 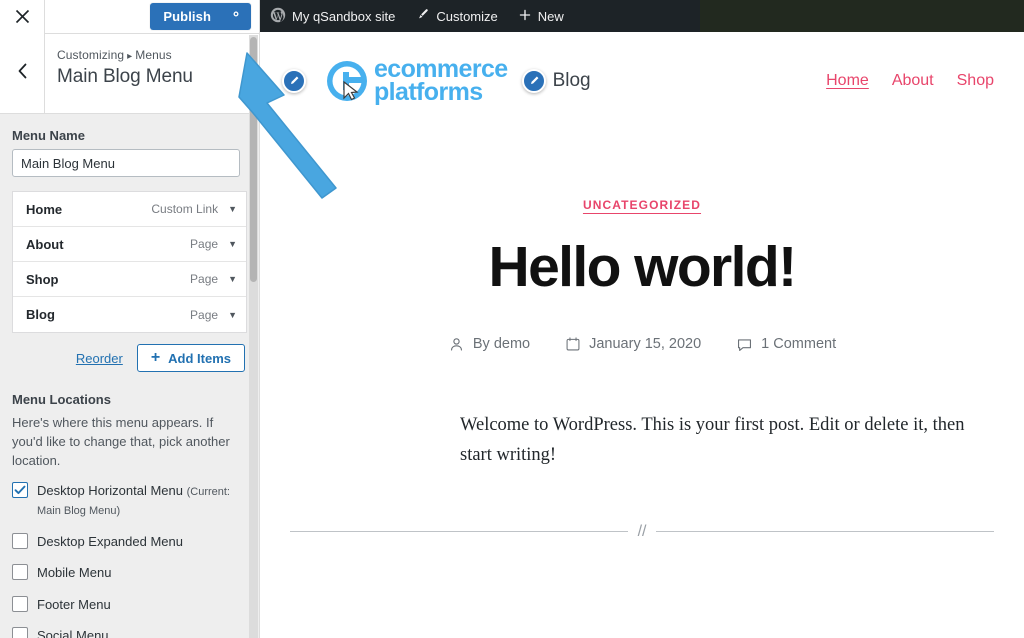 What do you see at coordinates (20, 572) in the screenshot?
I see `checkbox-mobile-menu` at bounding box center [20, 572].